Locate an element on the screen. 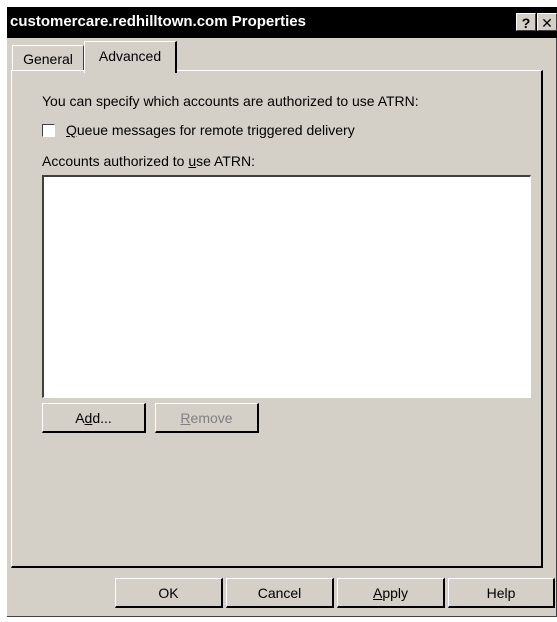 Image resolution: width=557 pixels, height=622 pixels. tab-general: General is located at coordinates (48, 58).